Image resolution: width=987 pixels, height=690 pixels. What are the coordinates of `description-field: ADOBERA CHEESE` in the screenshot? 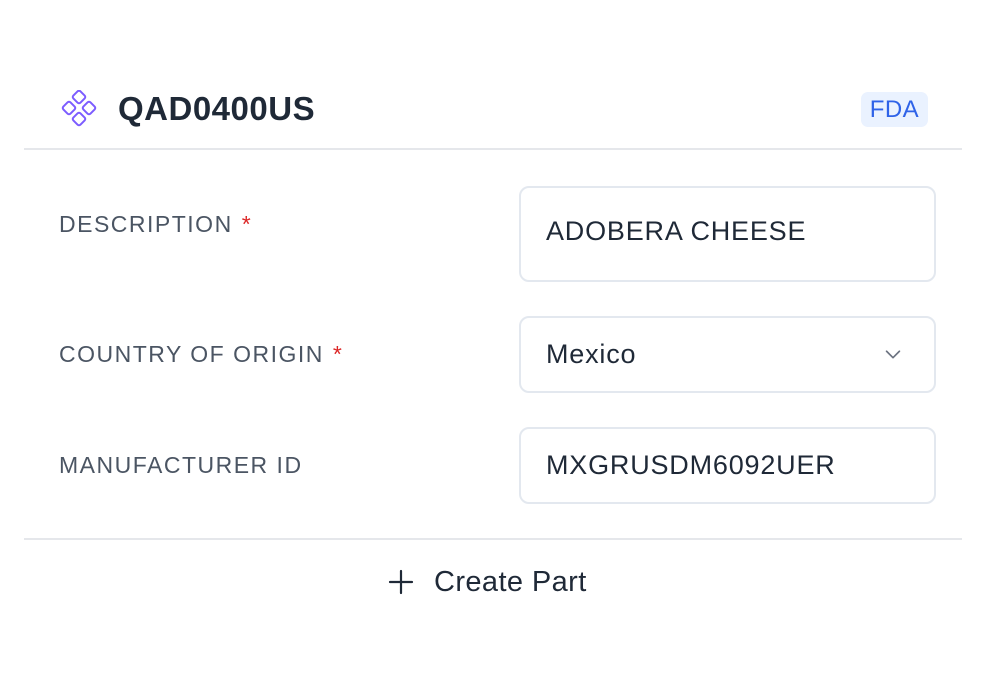 It's located at (727, 234).